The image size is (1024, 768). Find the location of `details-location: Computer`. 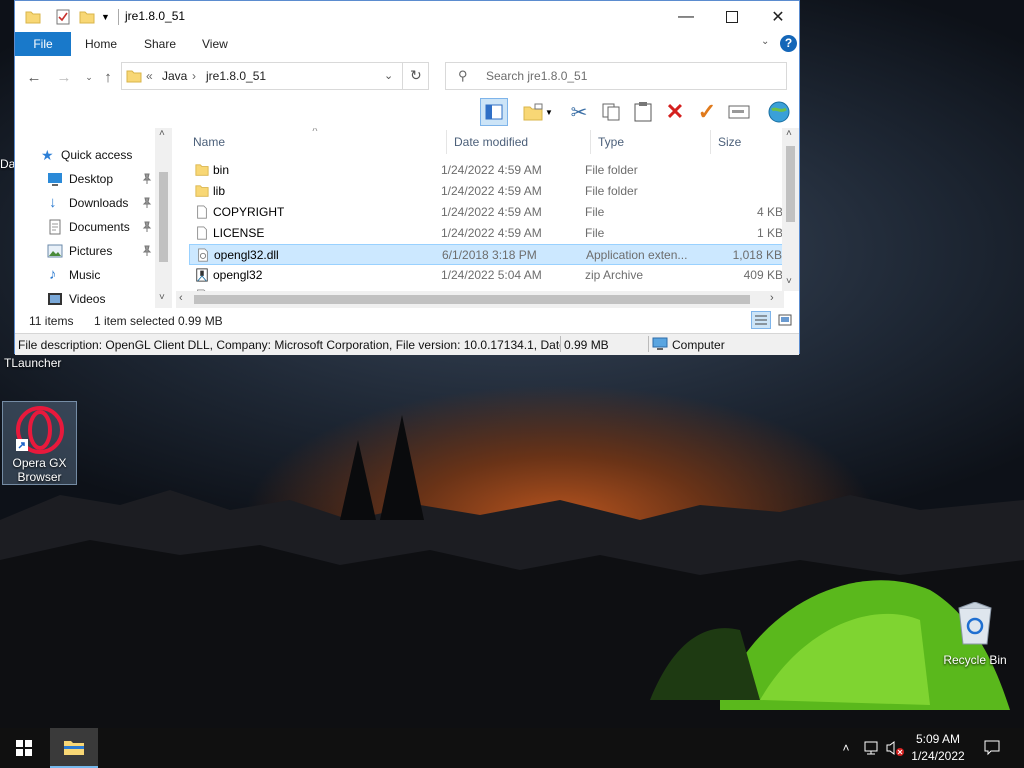

details-location: Computer is located at coordinates (698, 345).